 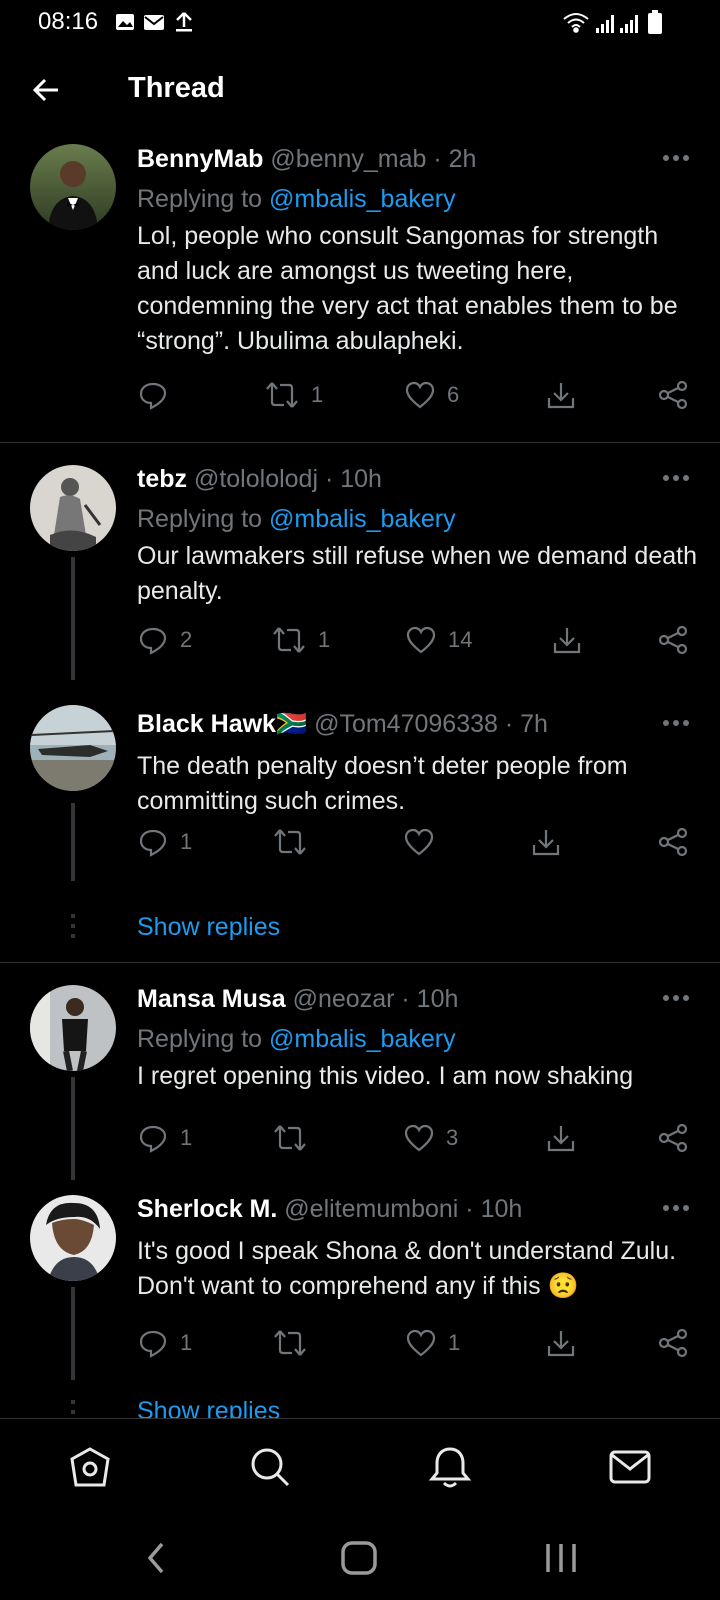 What do you see at coordinates (207, 1209) in the screenshot?
I see `author-name: Sherlock M.` at bounding box center [207, 1209].